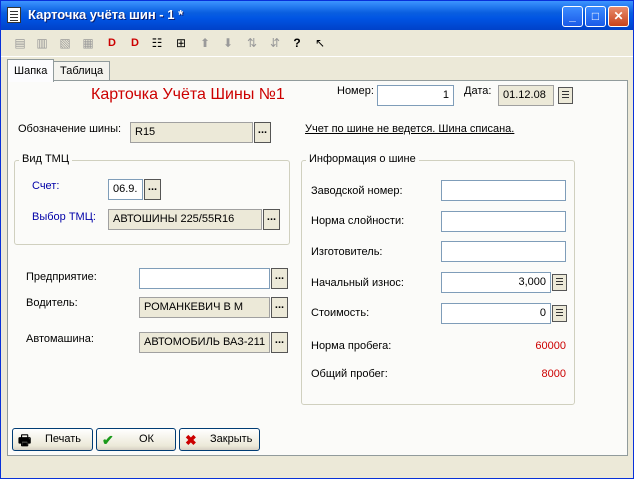  Describe the element at coordinates (317, 15) in the screenshot. I see `title-bar: Карточка учёта шин - 1 * _ □ ✕` at that location.